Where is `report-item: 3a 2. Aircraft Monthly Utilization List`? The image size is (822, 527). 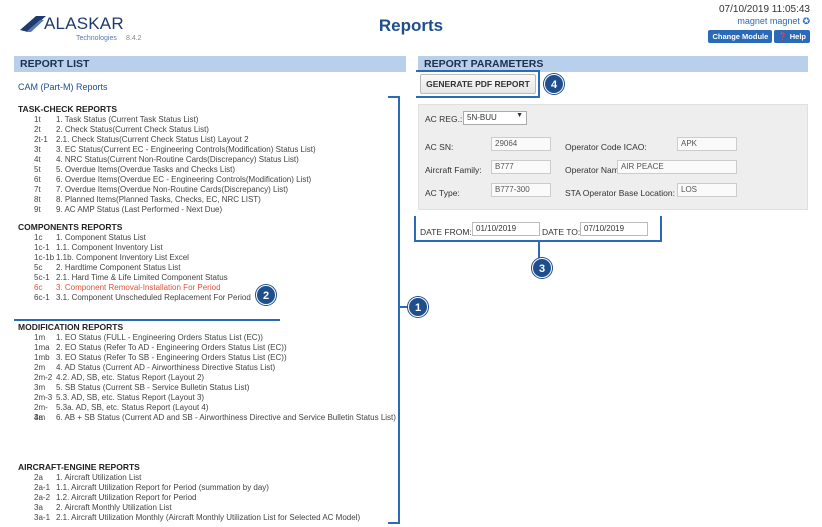 report-item: 3a 2. Aircraft Monthly Utilization List is located at coordinates (208, 508).